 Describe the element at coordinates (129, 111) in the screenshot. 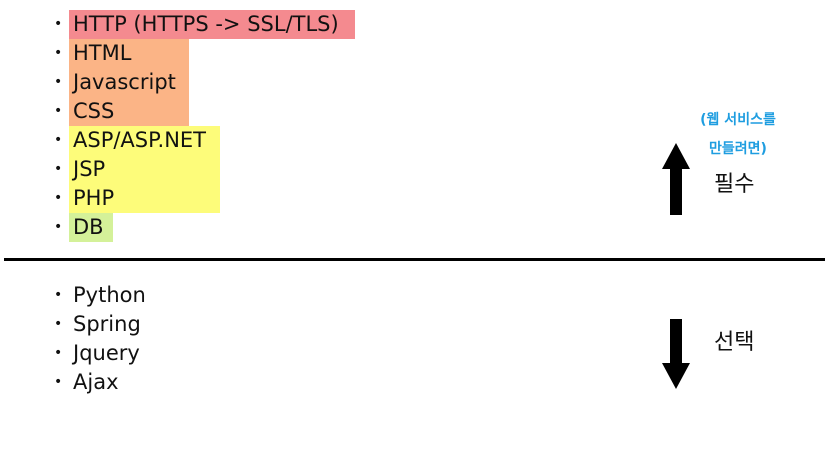

I see `list-item-label: CSS` at that location.